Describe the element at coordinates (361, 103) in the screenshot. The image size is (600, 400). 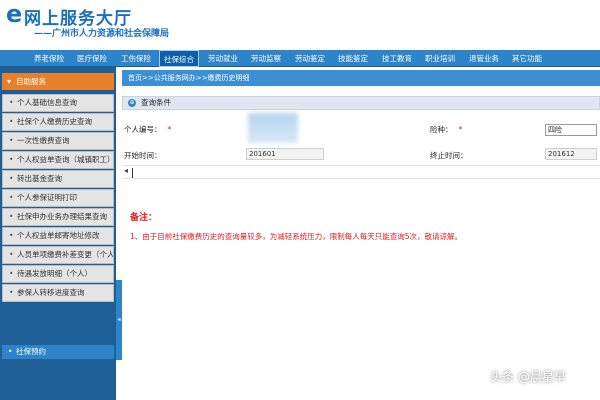
I see `query-conditions-header: ⊕ 查询条件` at that location.